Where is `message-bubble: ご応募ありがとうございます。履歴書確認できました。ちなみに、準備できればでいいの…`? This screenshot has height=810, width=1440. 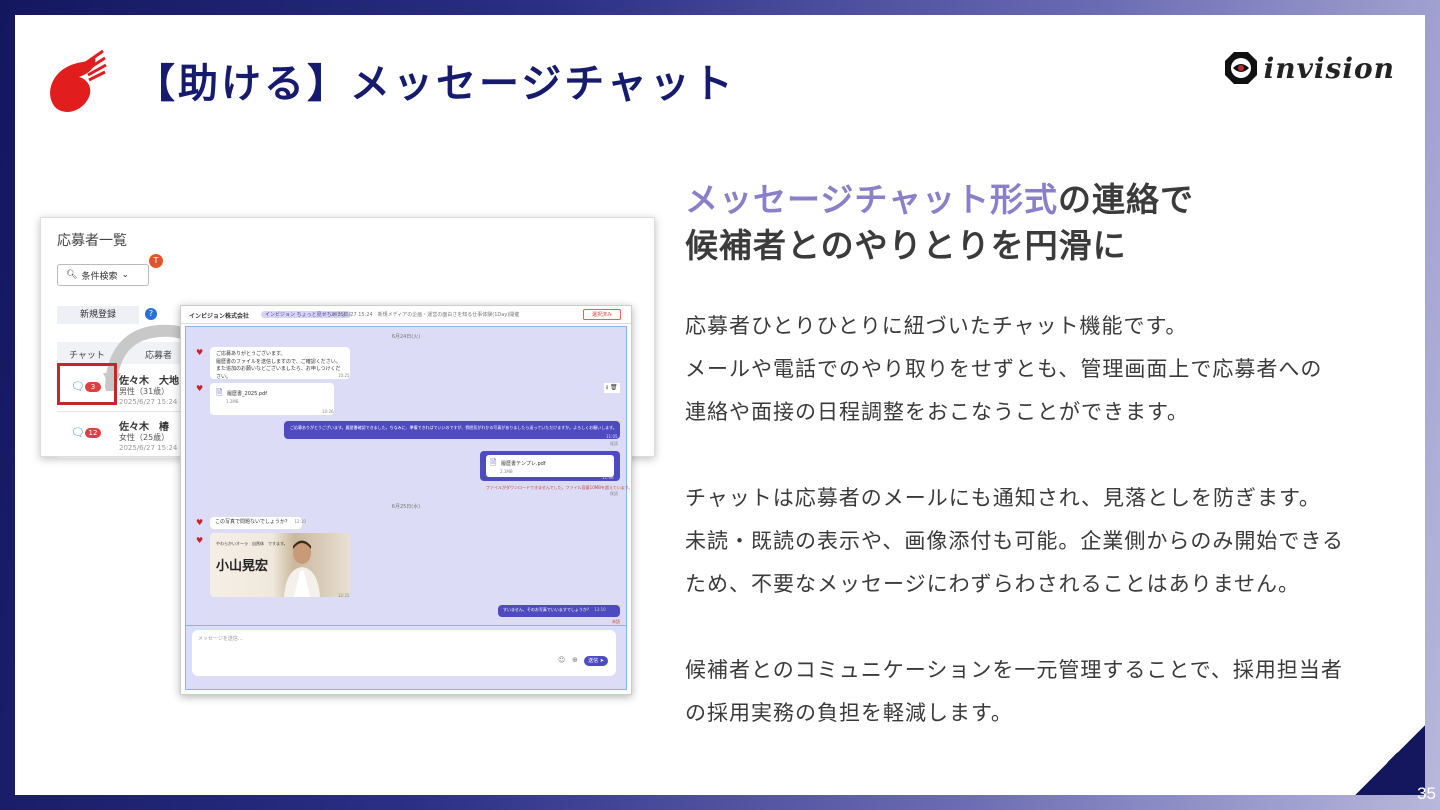 message-bubble: ご応募ありがとうございます。履歴書確認できました。ちなみに、準備できればでいいの… is located at coordinates (452, 430).